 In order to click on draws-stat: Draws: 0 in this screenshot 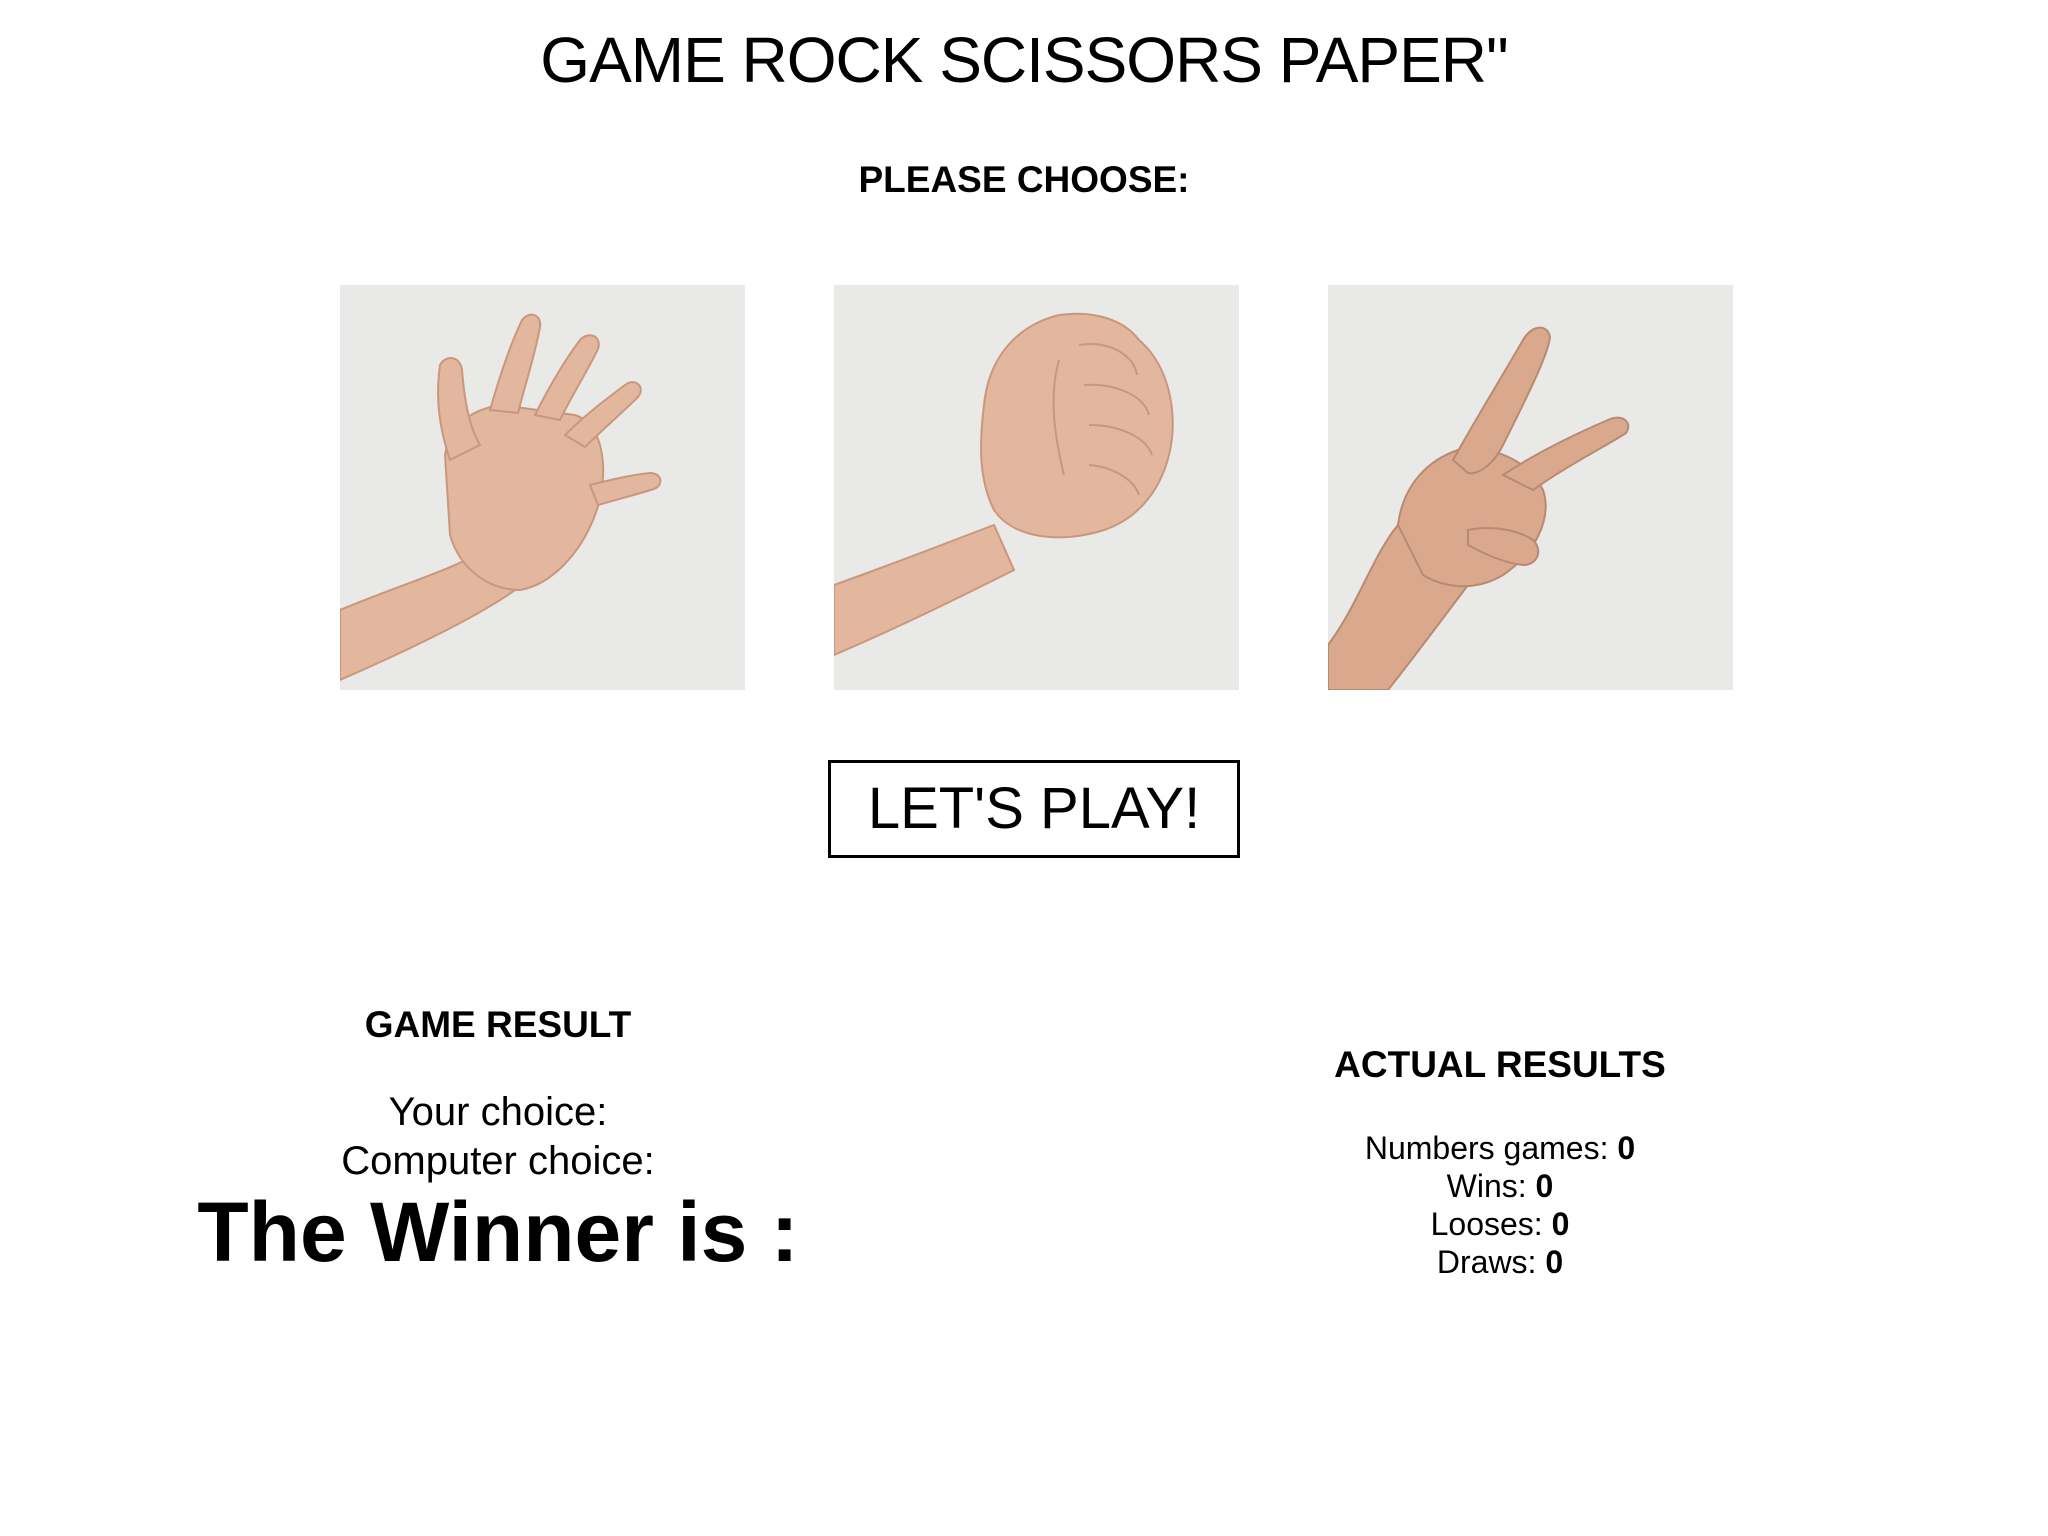, I will do `click(1500, 1262)`.